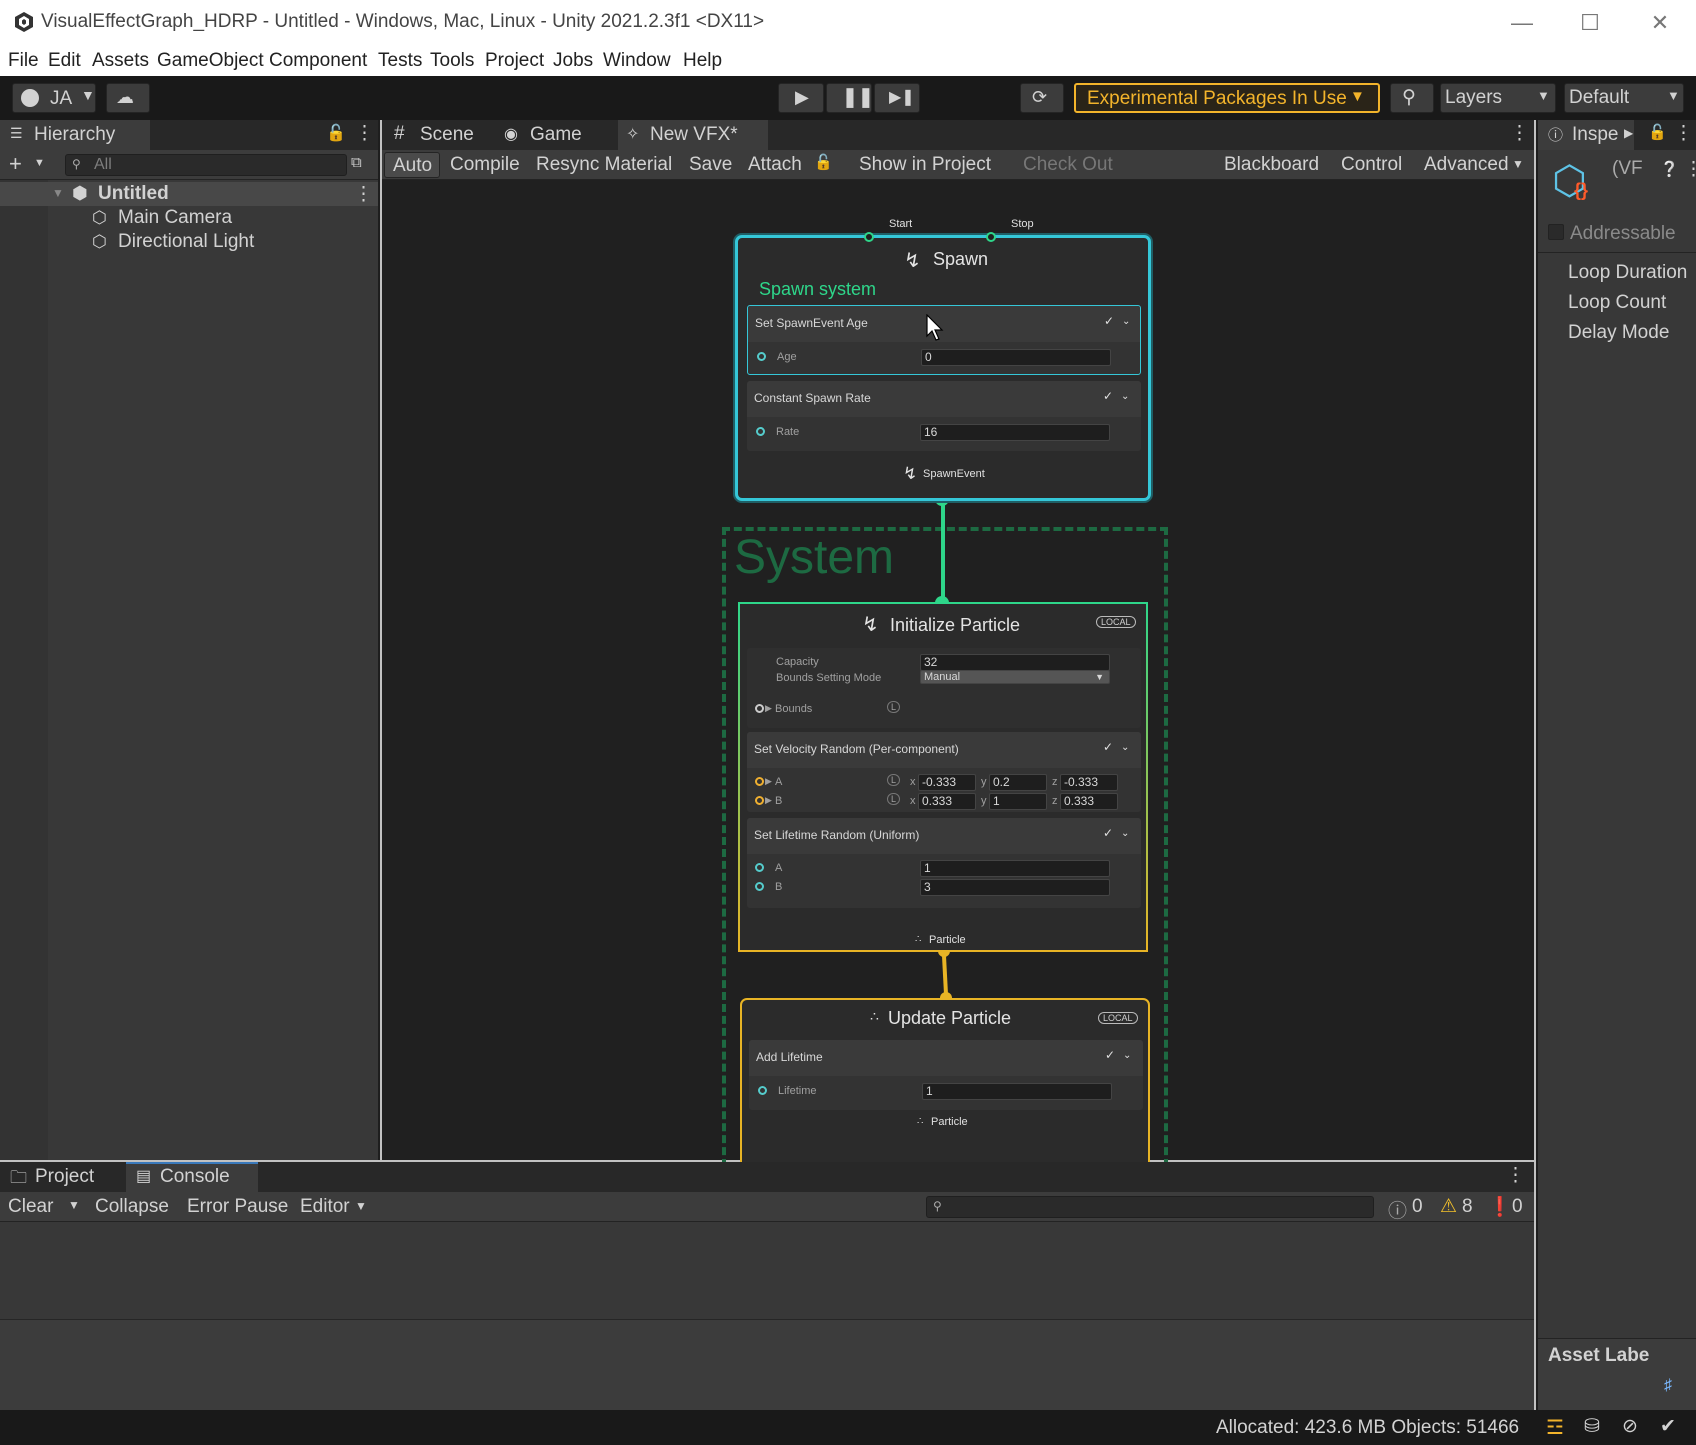  What do you see at coordinates (817, 289) in the screenshot?
I see `spawn-system-name: Spawn system` at bounding box center [817, 289].